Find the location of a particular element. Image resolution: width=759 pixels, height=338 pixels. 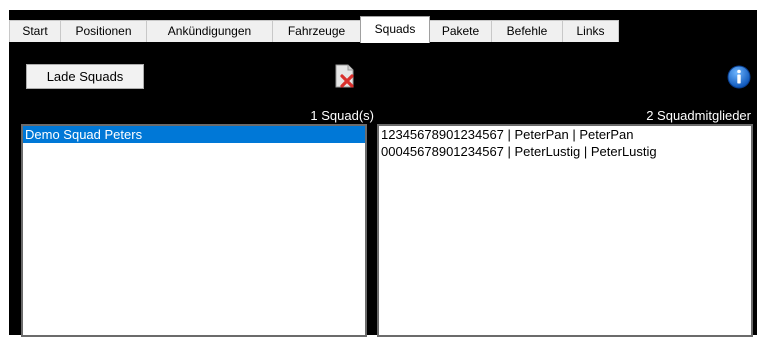

tab-ankuendigungen: Ankündigungen is located at coordinates (209, 31).